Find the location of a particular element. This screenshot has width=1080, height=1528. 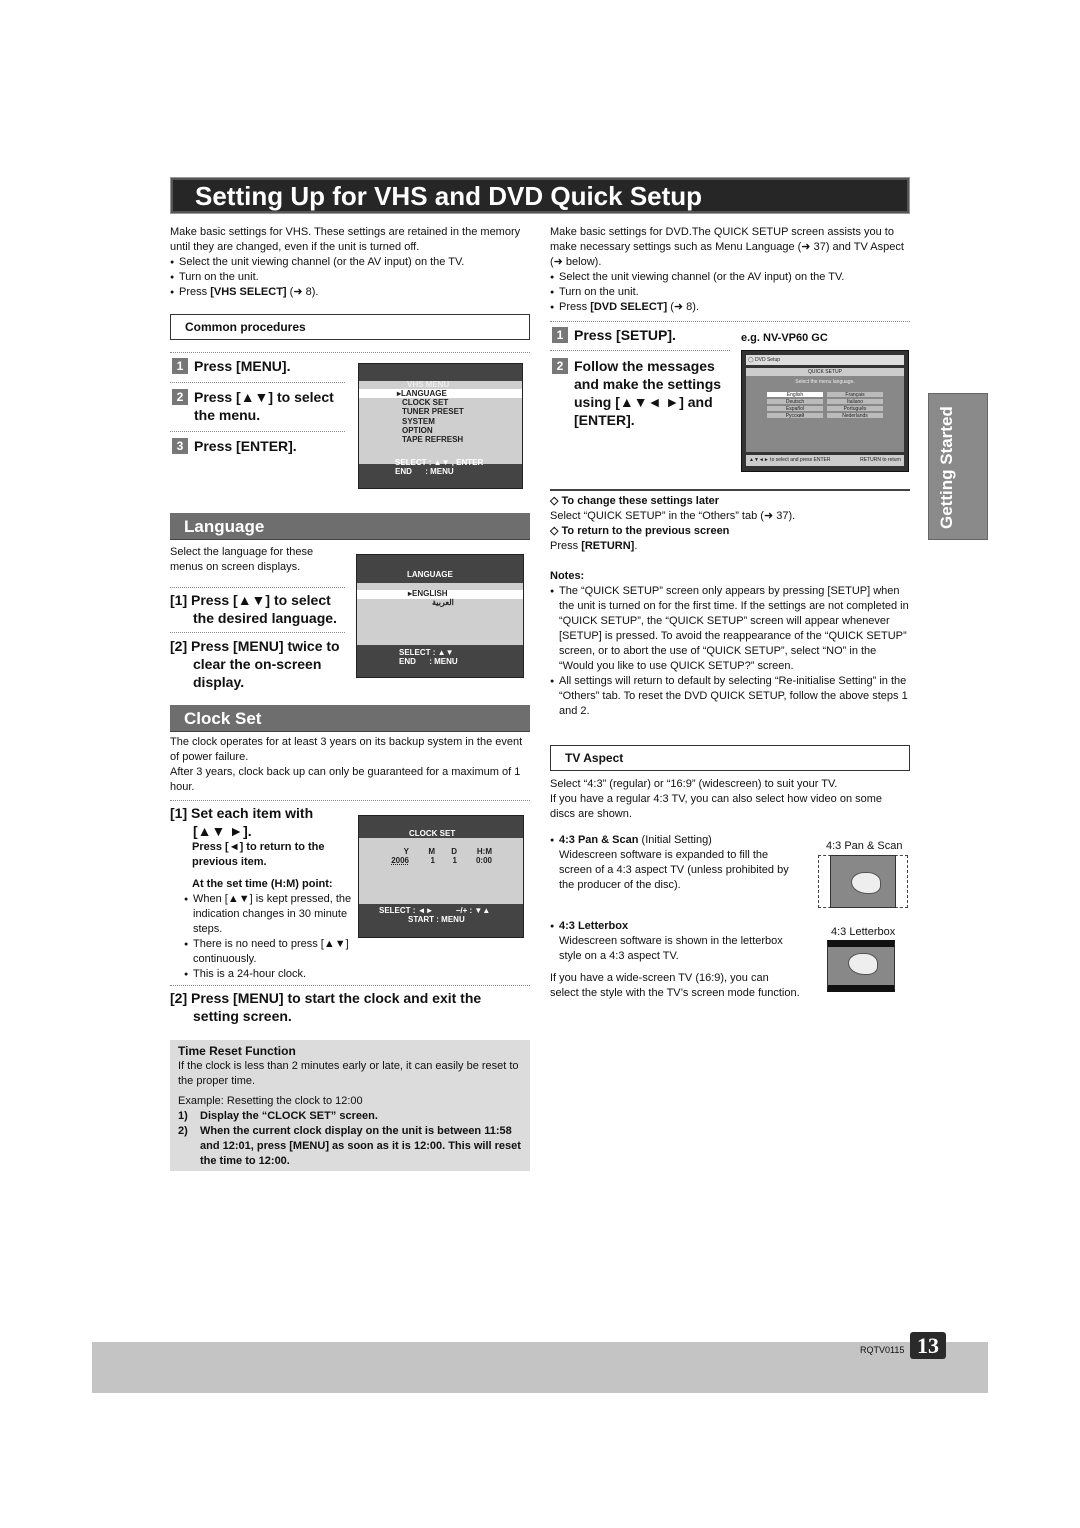

time-reset-example: Example: Resetting the clock to 12:00 is located at coordinates (270, 1101).